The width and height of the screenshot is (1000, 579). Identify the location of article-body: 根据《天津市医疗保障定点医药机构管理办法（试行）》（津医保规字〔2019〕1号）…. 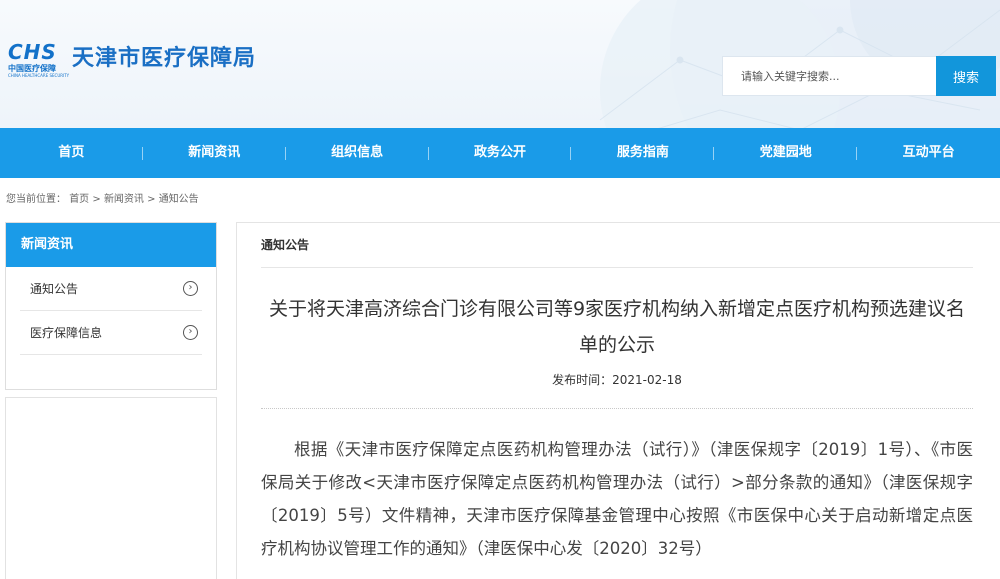
(617, 499).